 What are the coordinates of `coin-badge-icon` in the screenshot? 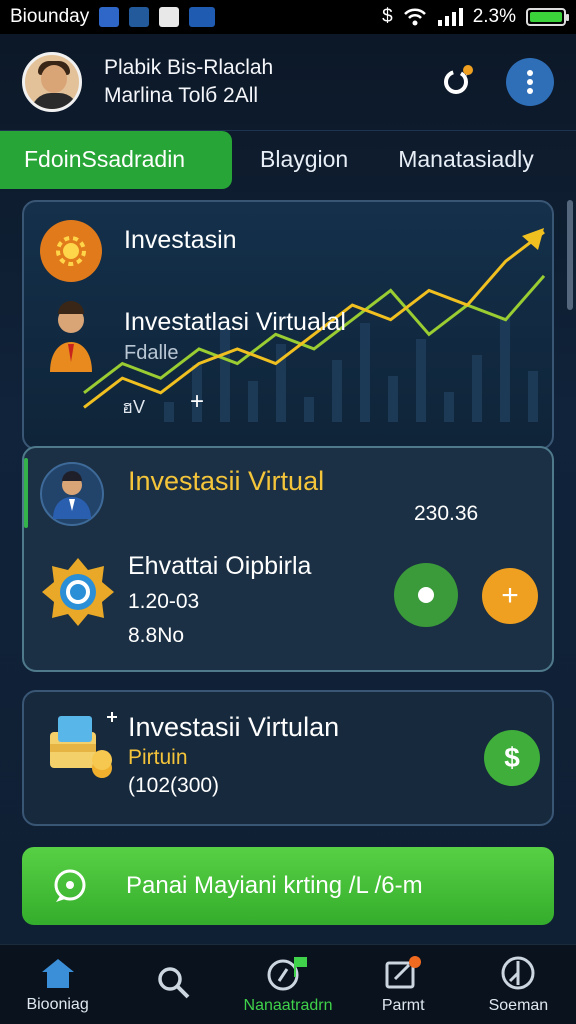 It's located at (78, 592).